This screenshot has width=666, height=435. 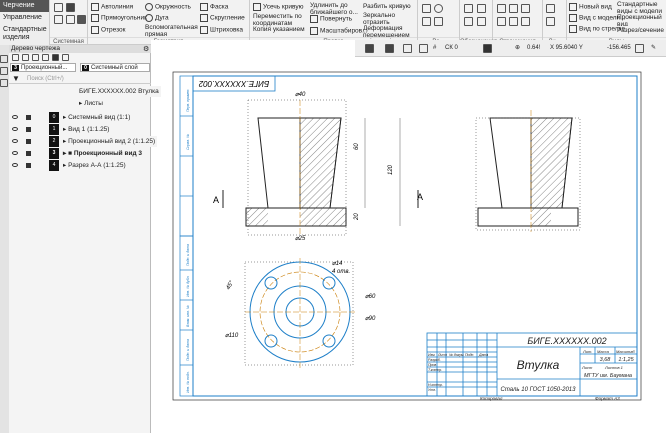 I want to click on list-icon, so click(x=4, y=83).